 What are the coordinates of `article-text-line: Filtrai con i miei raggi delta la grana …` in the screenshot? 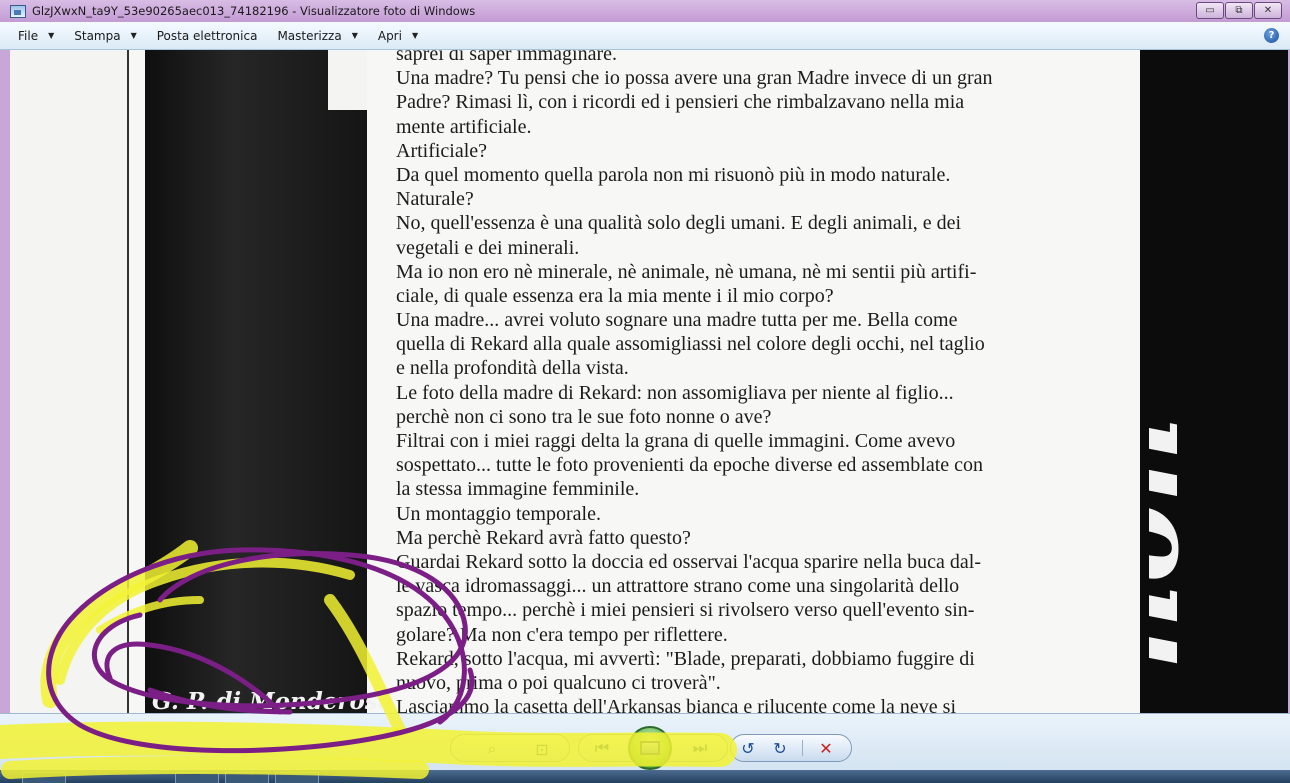 It's located at (676, 441).